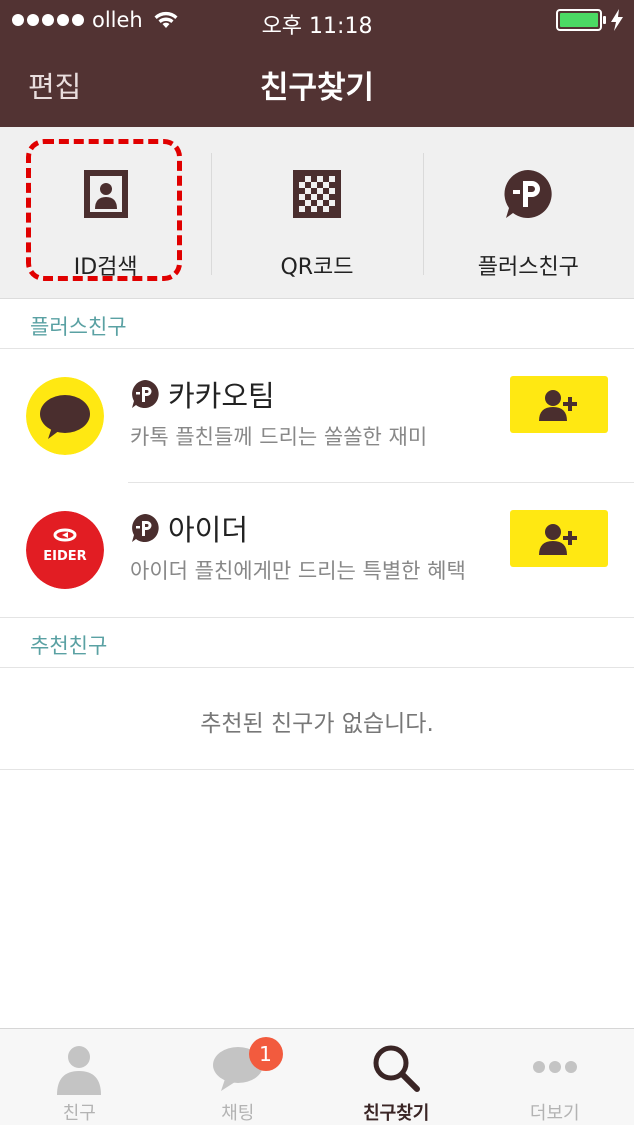  I want to click on search-icon, so click(397, 1068).